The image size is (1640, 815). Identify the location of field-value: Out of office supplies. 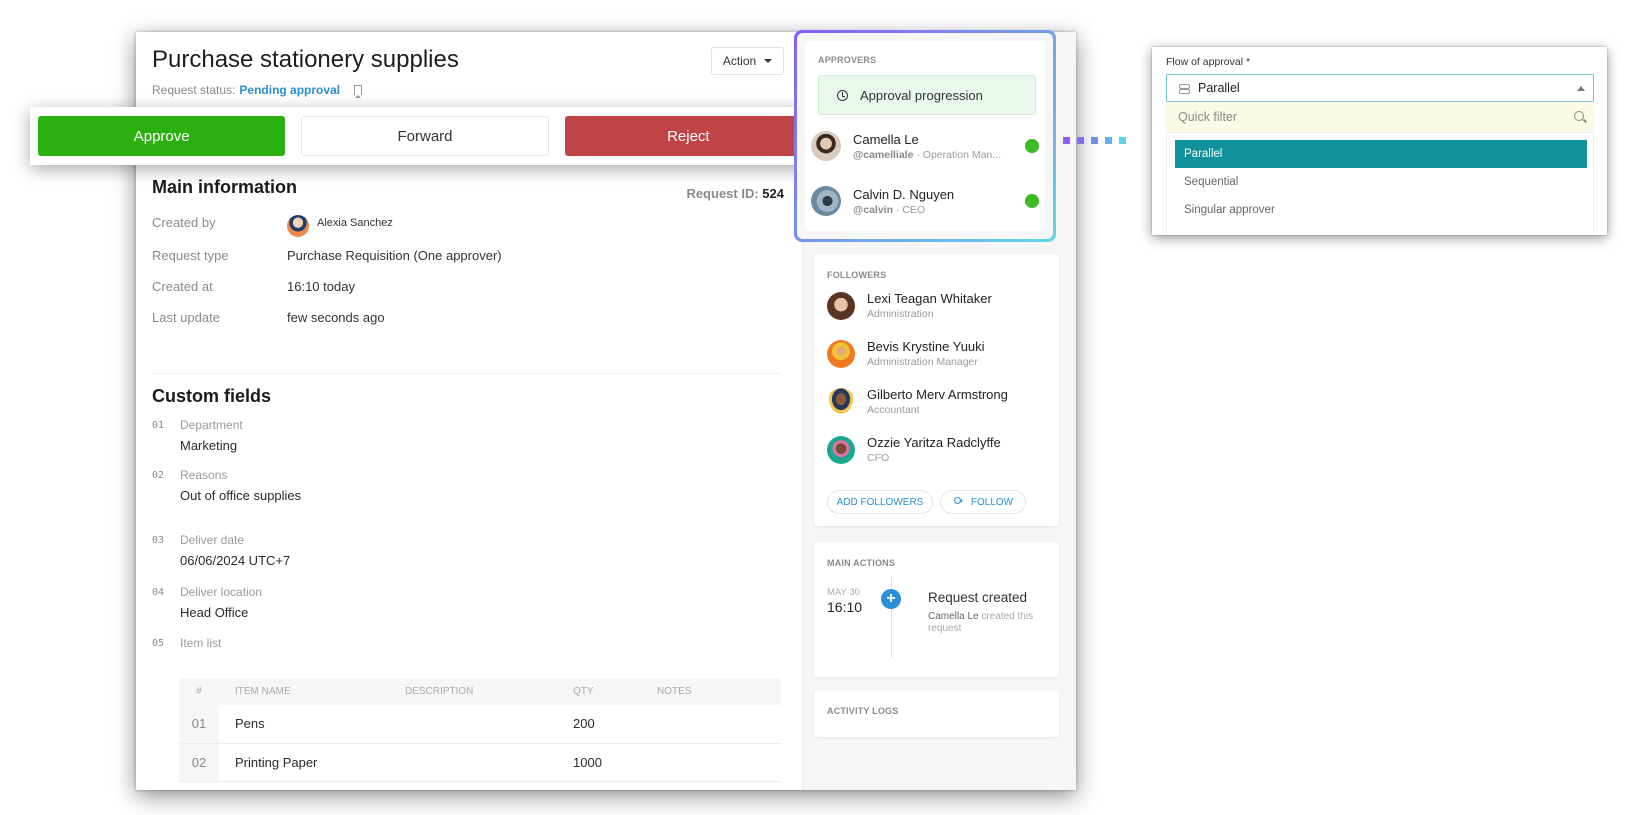
(241, 495).